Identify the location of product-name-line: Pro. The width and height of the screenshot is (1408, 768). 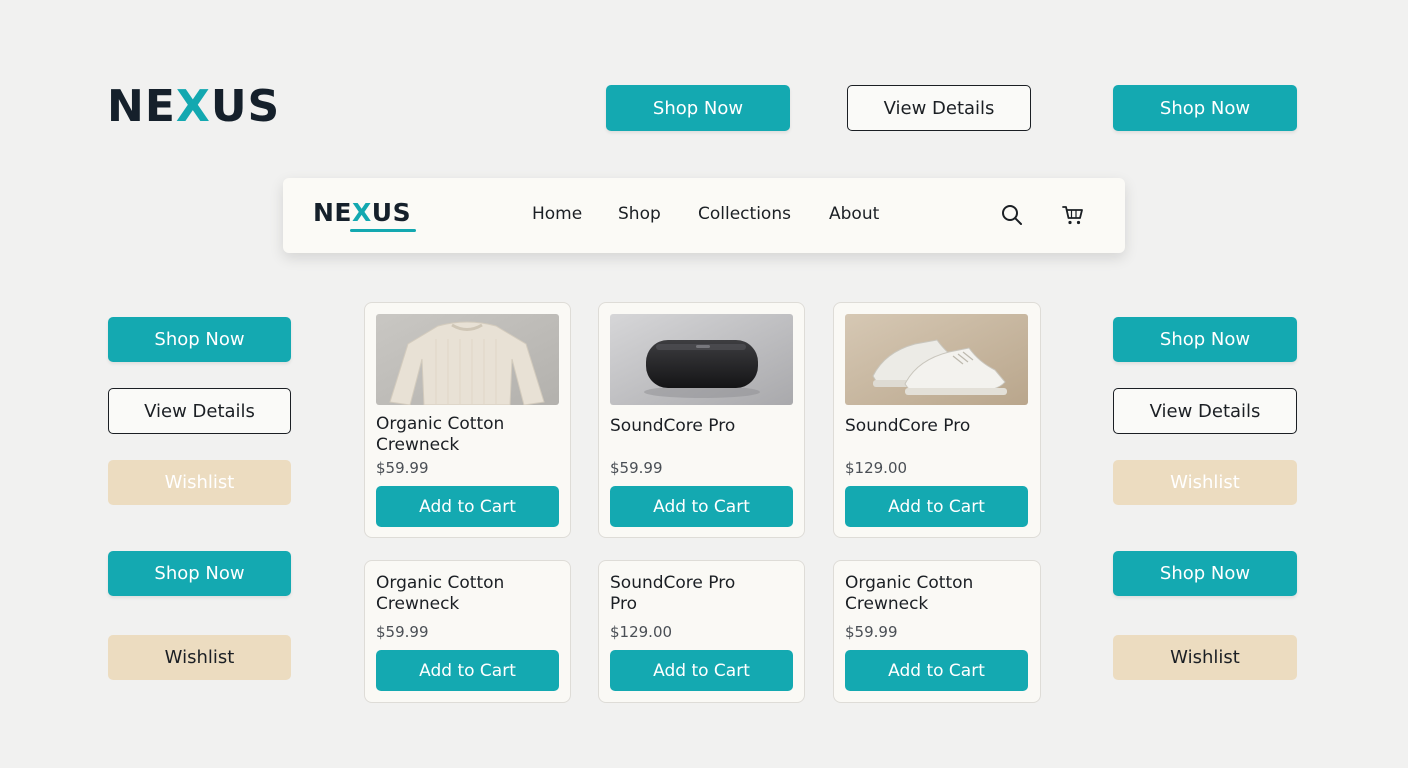
(623, 604).